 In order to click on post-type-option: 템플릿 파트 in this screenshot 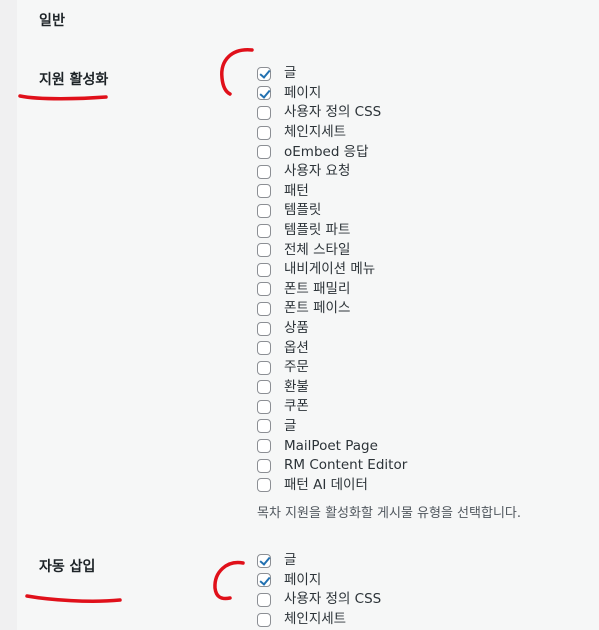, I will do `click(332, 231)`.